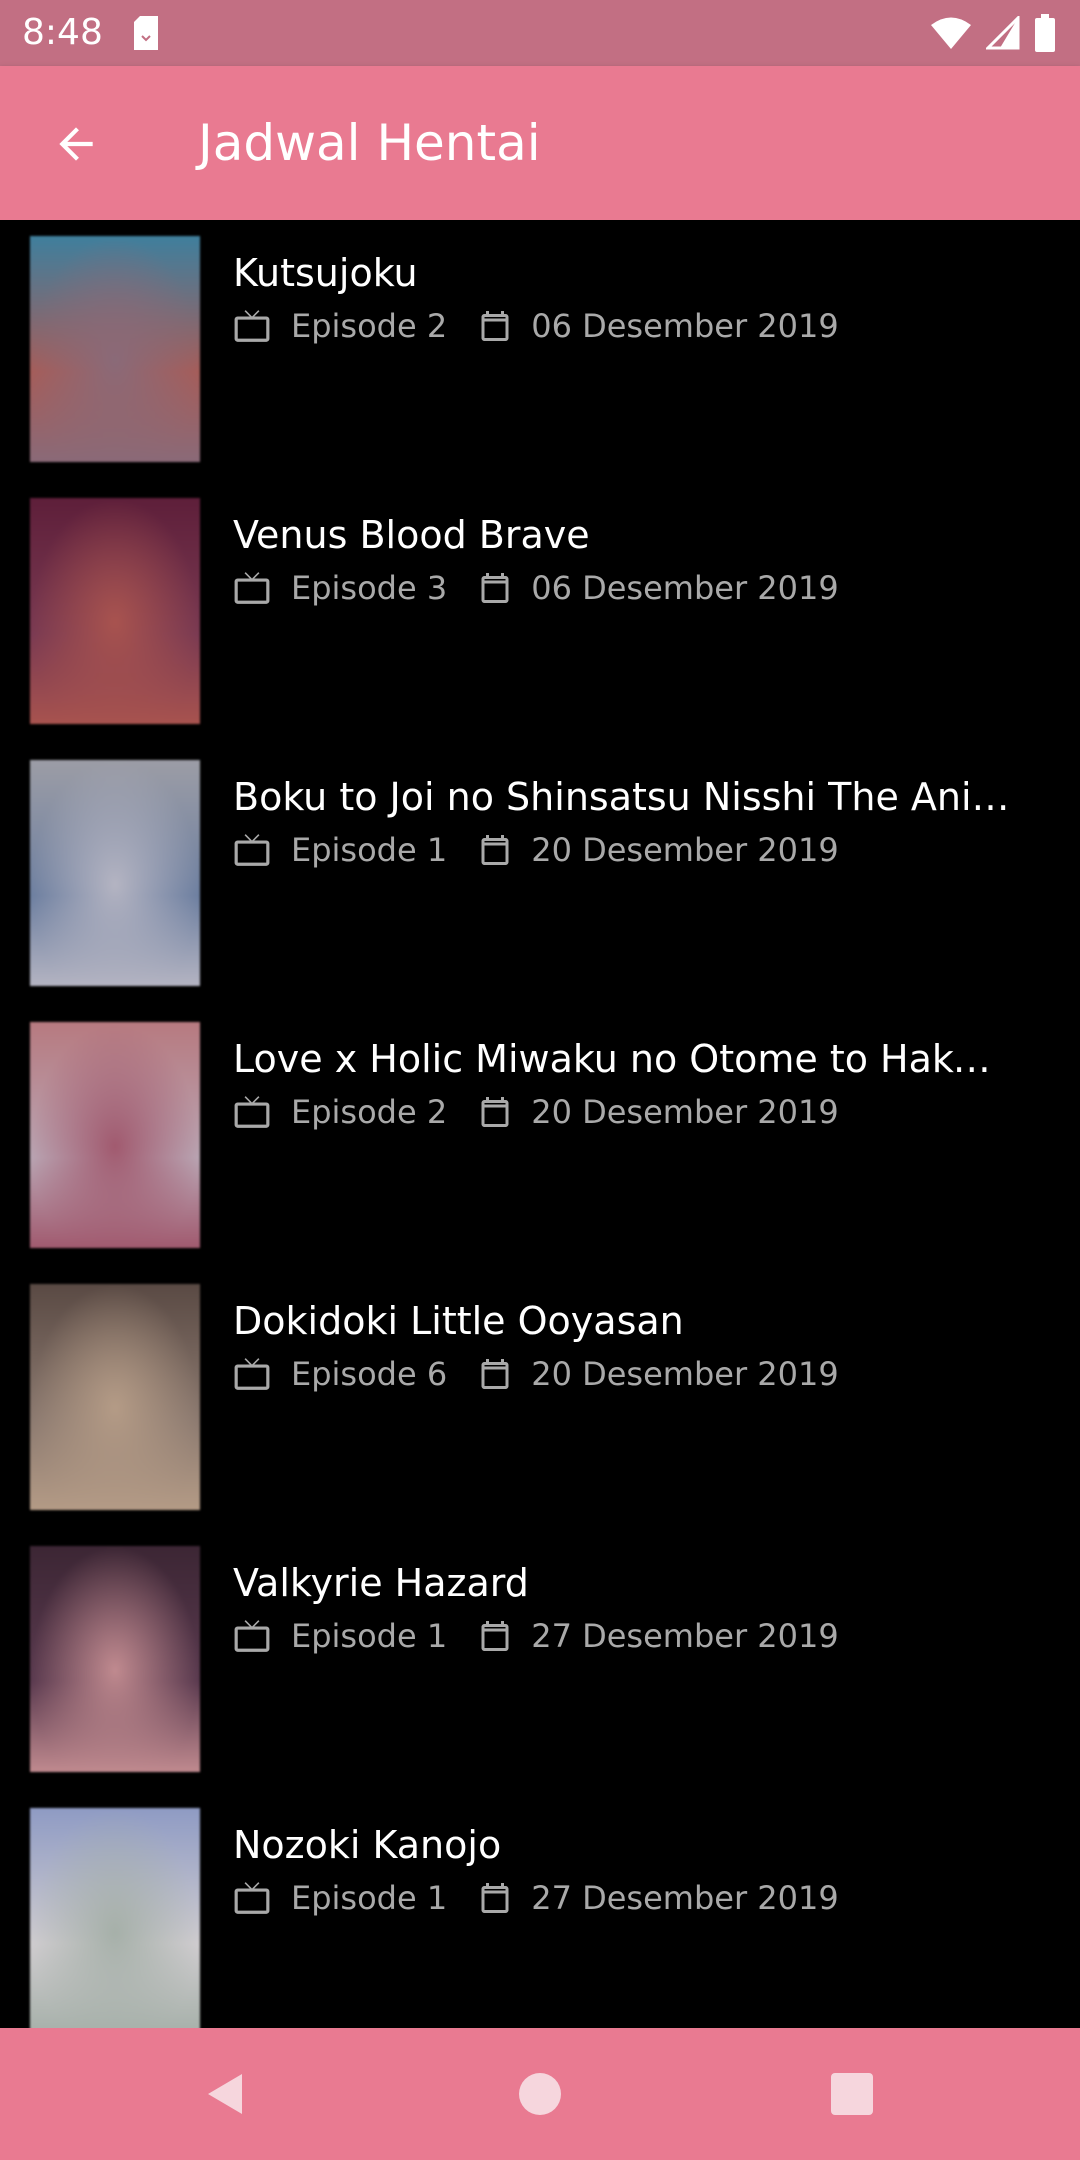  I want to click on nav-home-icon, so click(540, 2094).